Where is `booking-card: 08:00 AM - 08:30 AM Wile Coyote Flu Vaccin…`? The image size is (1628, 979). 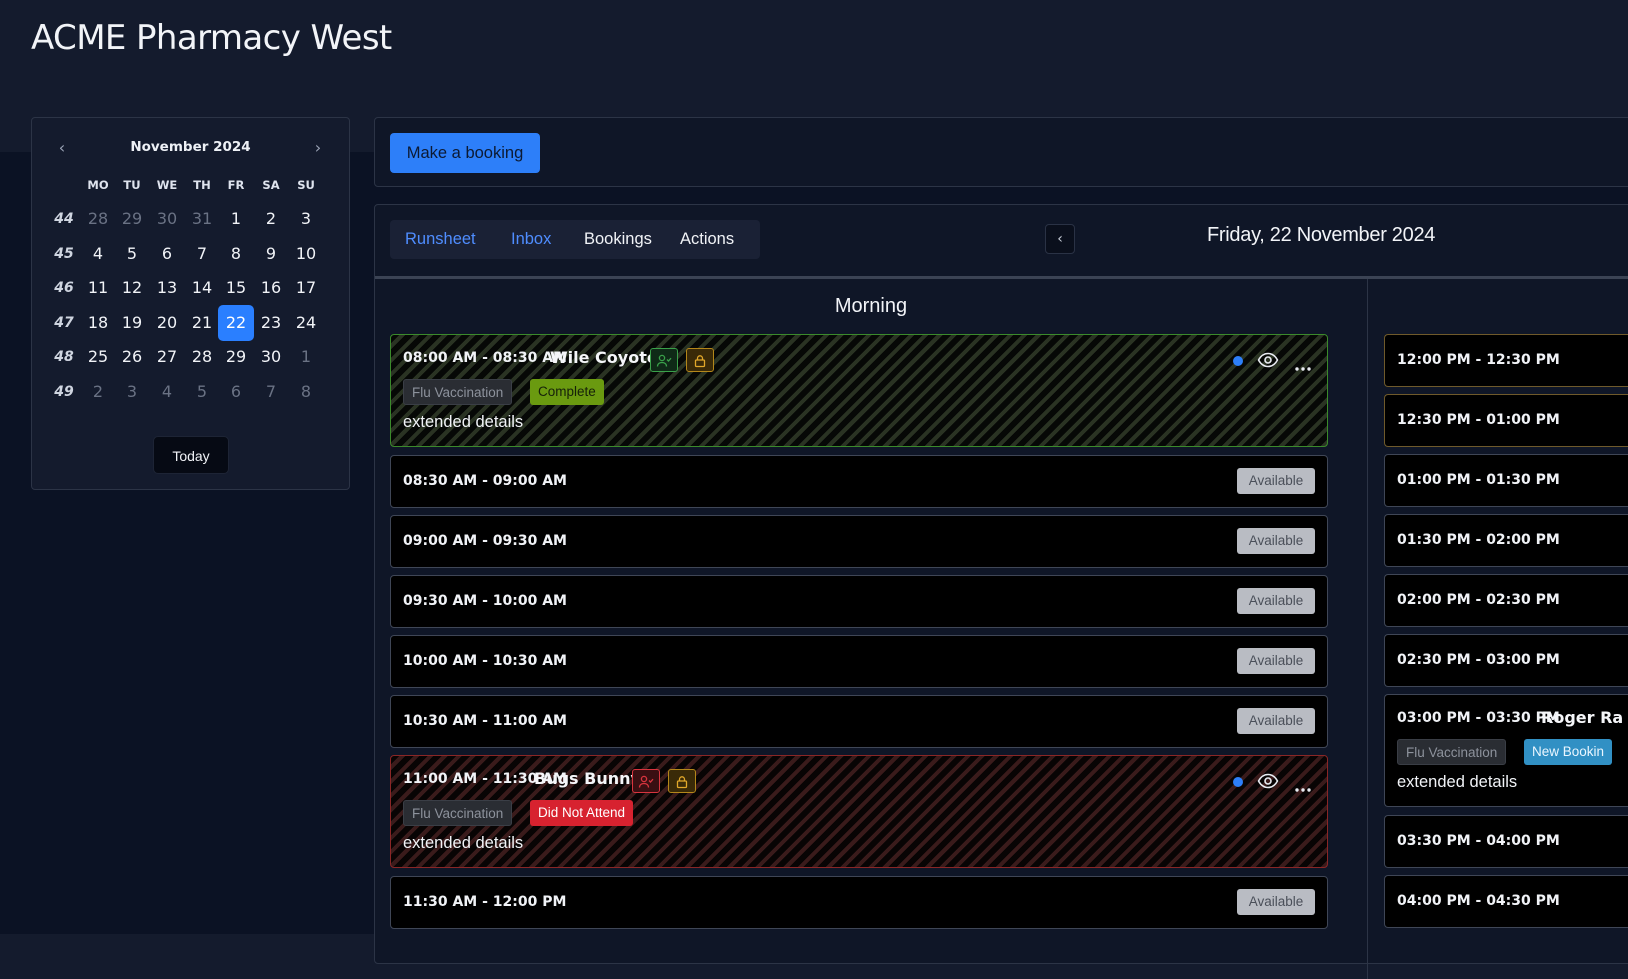
booking-card: 08:00 AM - 08:30 AM Wile Coyote Flu Vaccin… is located at coordinates (859, 390).